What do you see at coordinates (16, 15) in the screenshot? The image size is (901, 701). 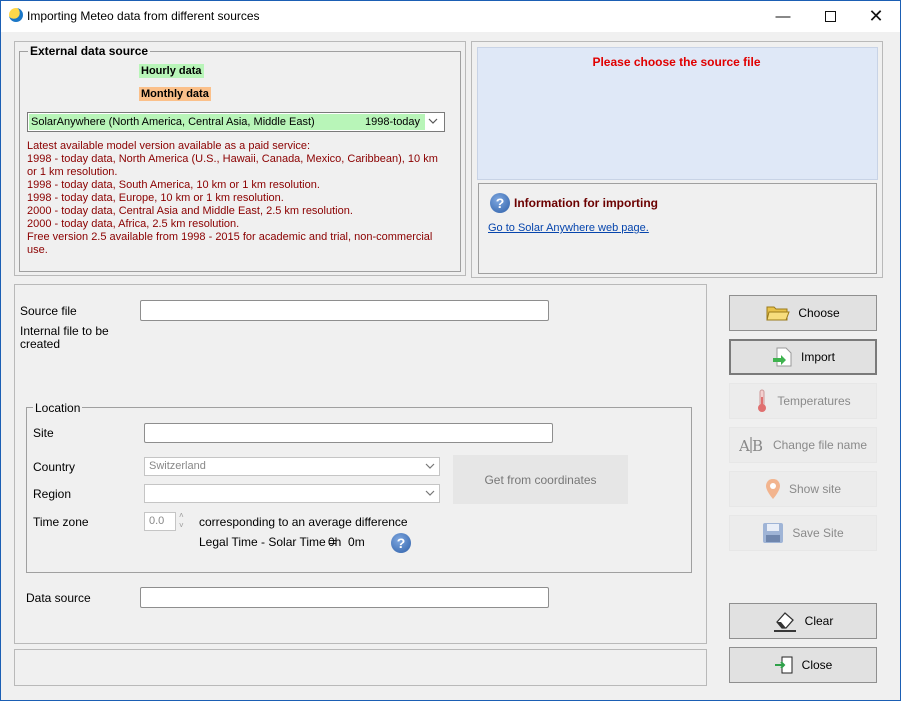 I see `app-icon` at bounding box center [16, 15].